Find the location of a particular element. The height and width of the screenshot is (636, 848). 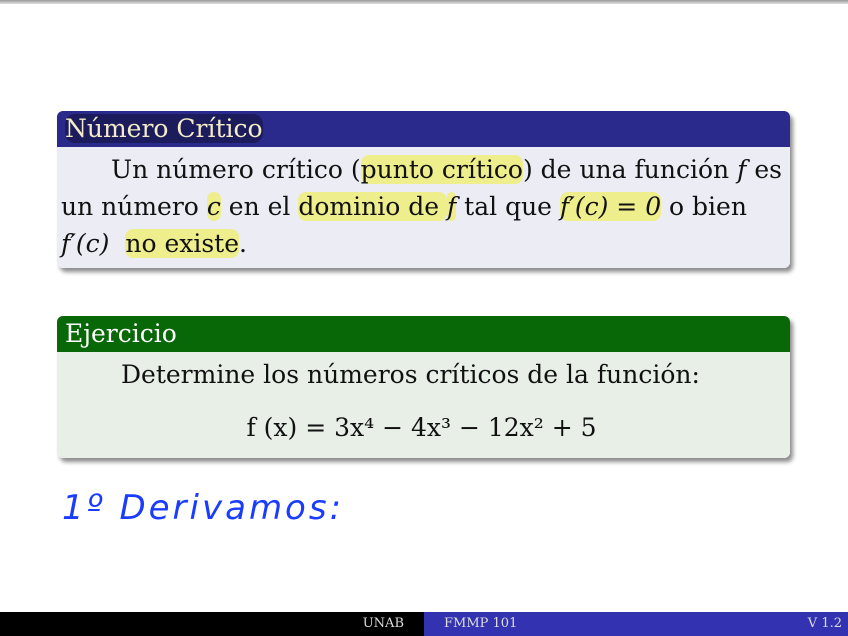

exercise-formula: f (x) = 3x⁴ − 4x³ − 12x² + 5 is located at coordinates (421, 427).